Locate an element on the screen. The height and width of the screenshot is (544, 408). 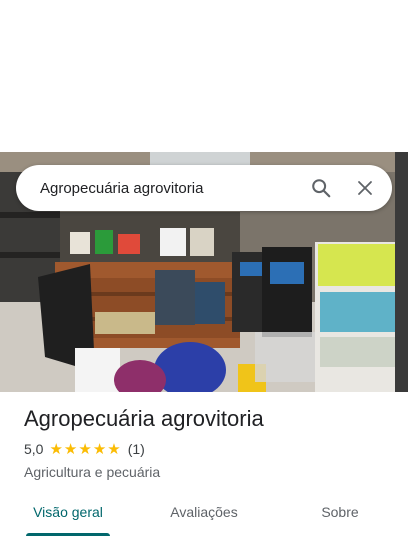
tab-reviews: Avaliações is located at coordinates (204, 518).